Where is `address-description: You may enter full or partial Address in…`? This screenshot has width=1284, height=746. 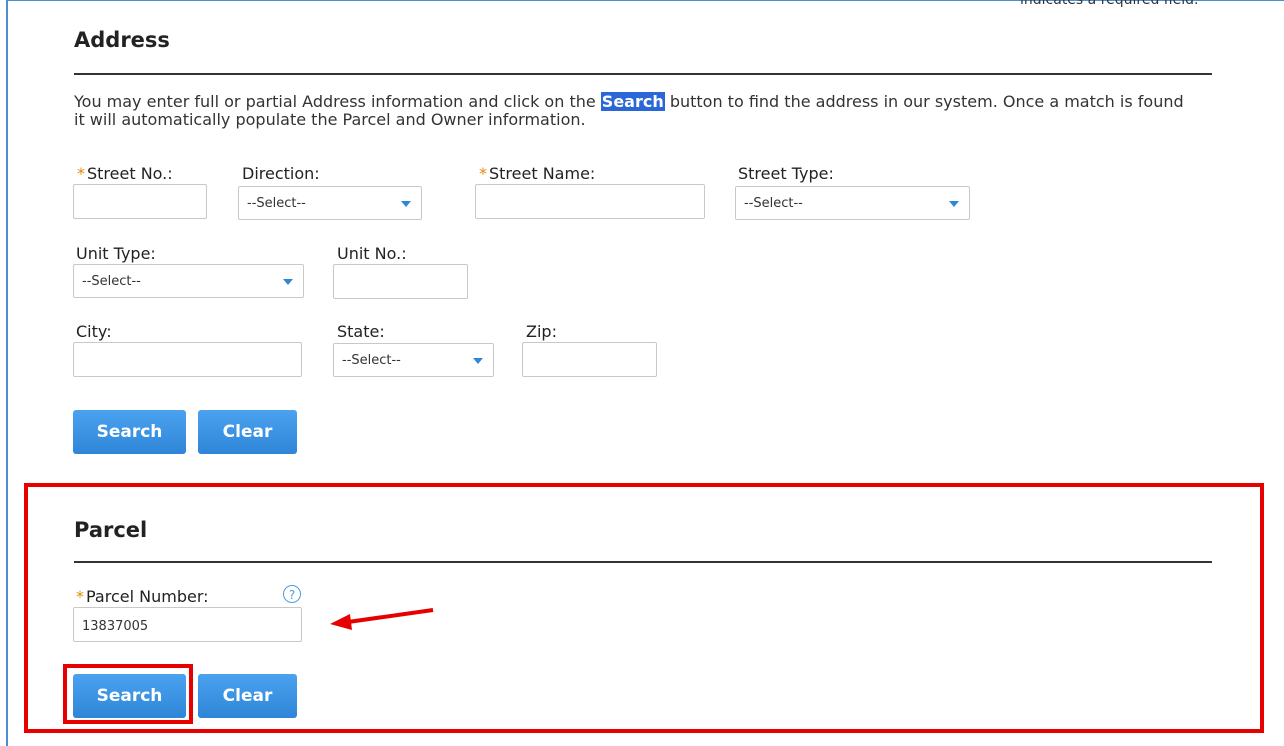 address-description: You may enter full or partial Address in… is located at coordinates (629, 110).